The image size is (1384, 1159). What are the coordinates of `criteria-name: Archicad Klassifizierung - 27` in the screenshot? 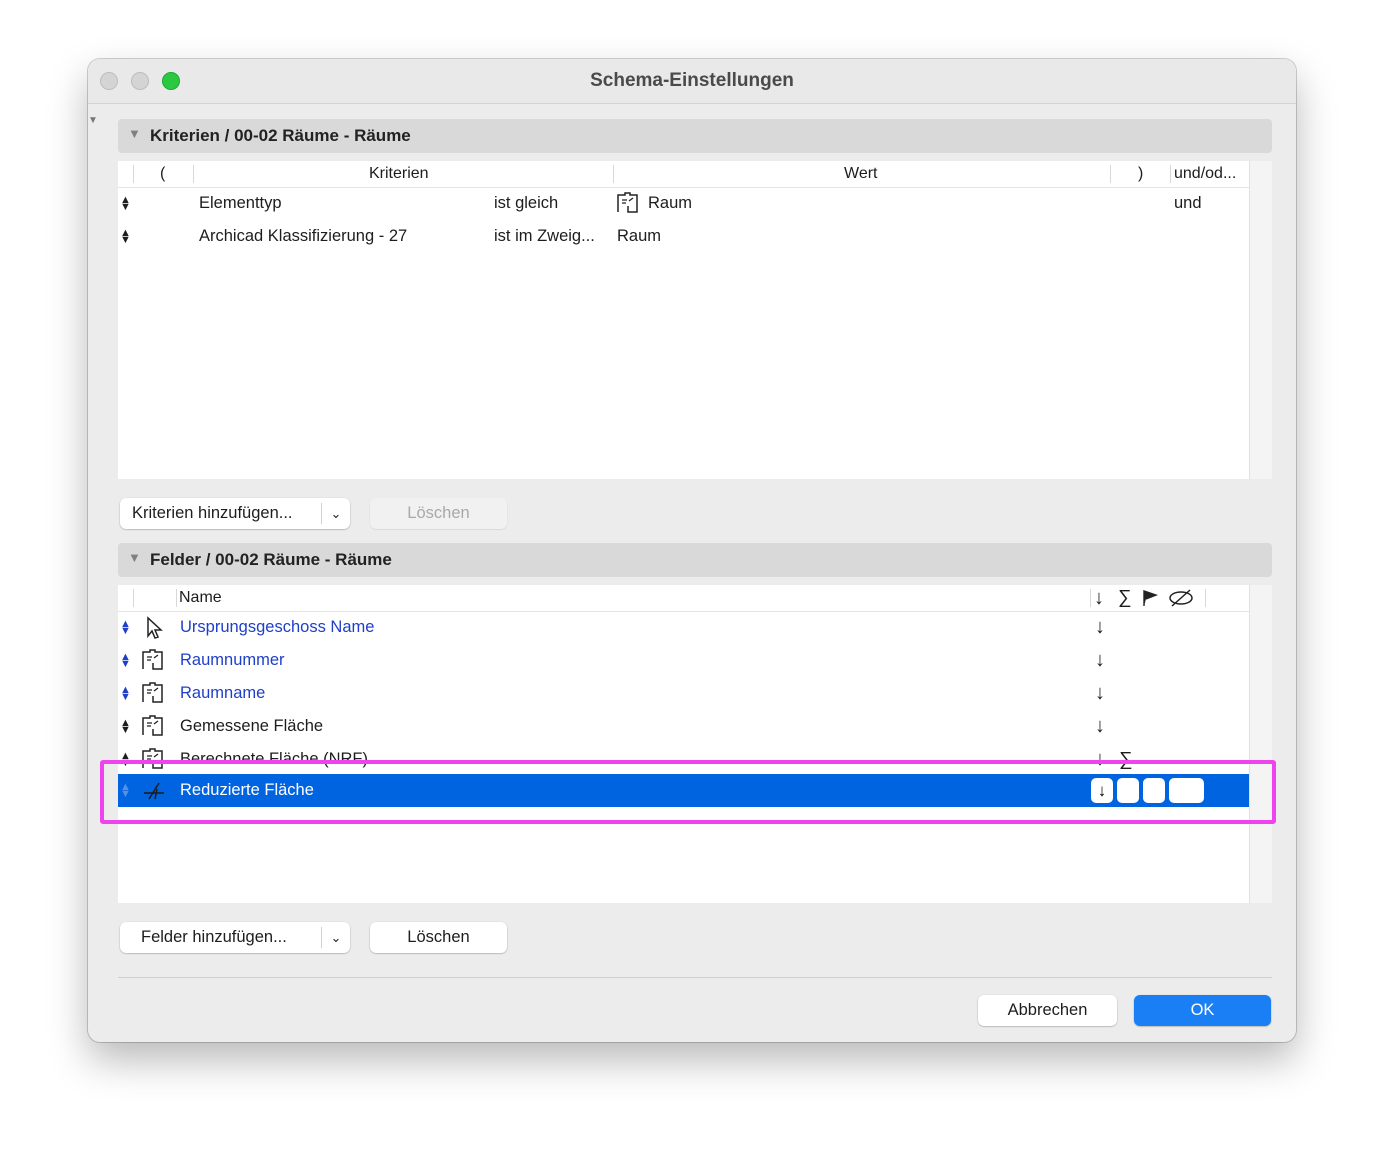 It's located at (303, 236).